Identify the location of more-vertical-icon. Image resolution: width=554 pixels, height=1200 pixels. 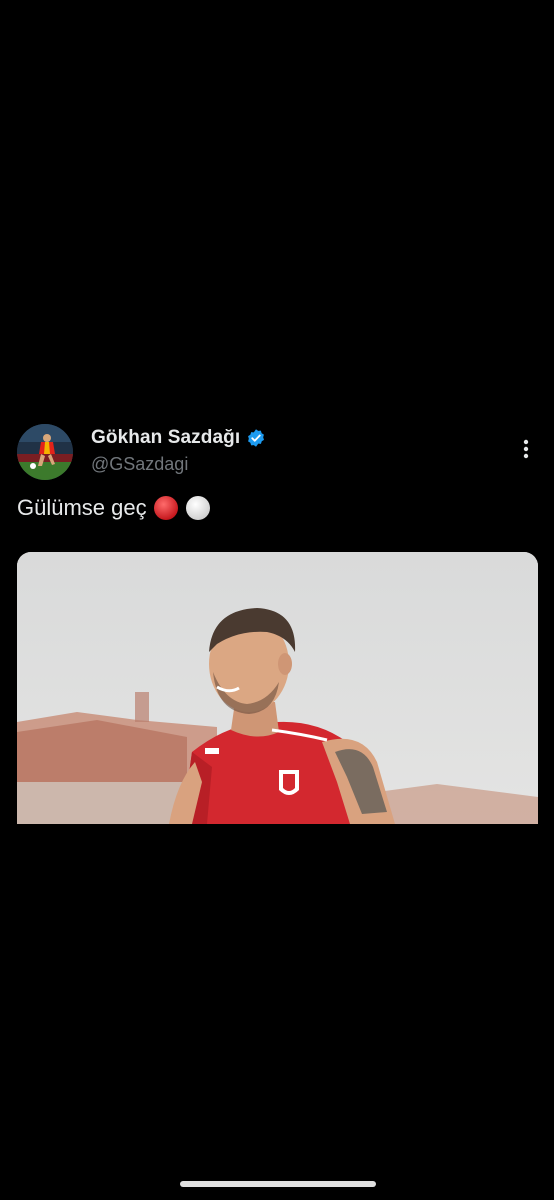
(526, 449).